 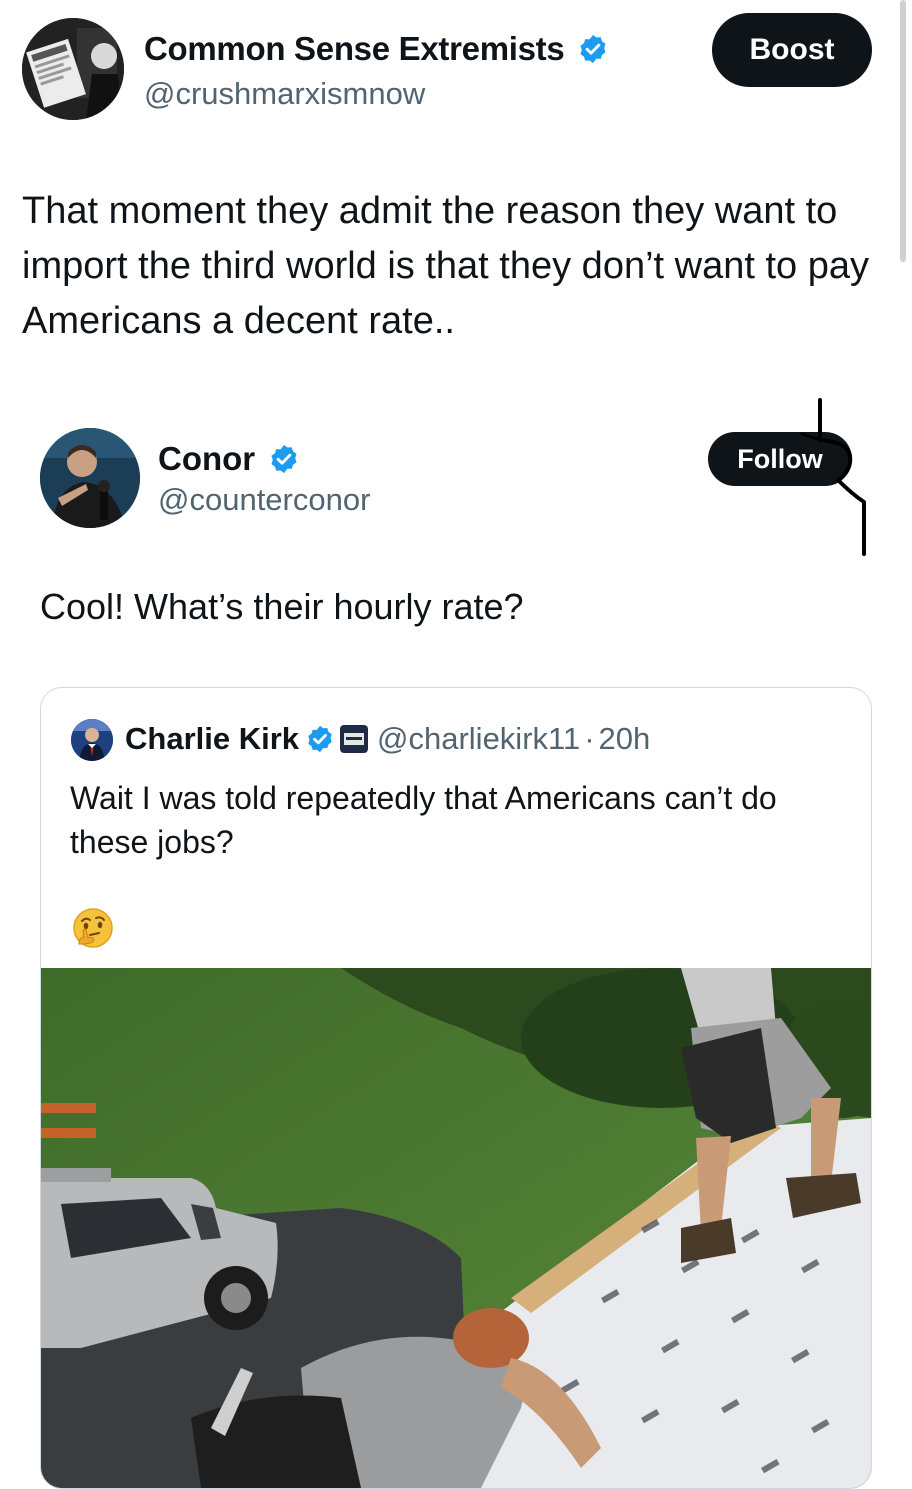 I want to click on thinking-face-icon, so click(x=93, y=928).